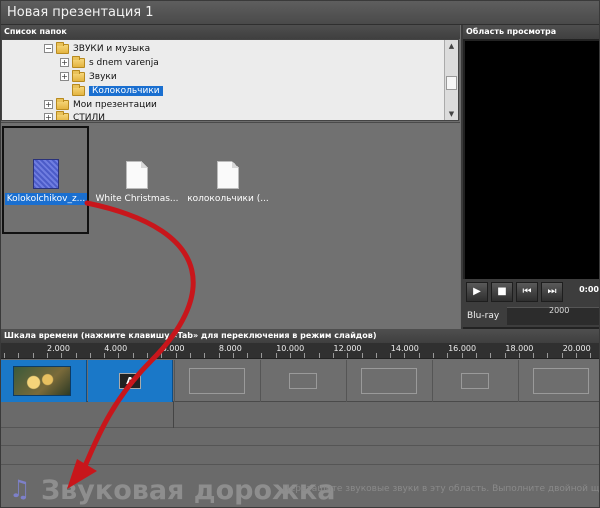  Describe the element at coordinates (124, 63) in the screenshot. I see `tree-item-label: s dnem varenja` at that location.